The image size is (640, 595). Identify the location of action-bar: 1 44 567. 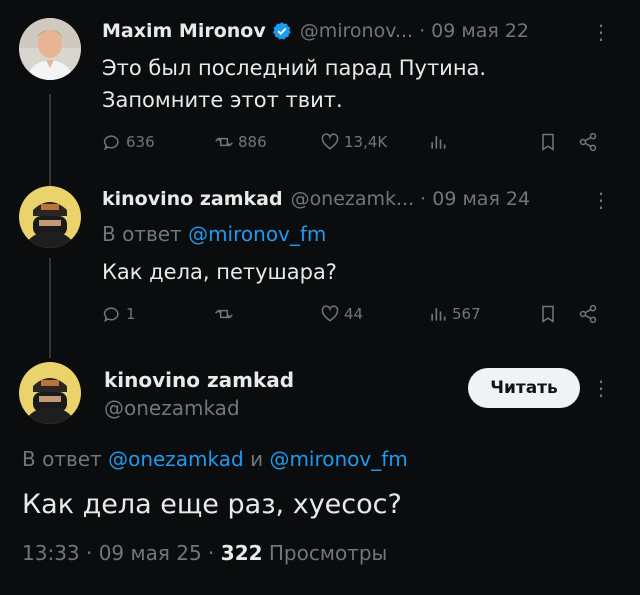
(357, 317).